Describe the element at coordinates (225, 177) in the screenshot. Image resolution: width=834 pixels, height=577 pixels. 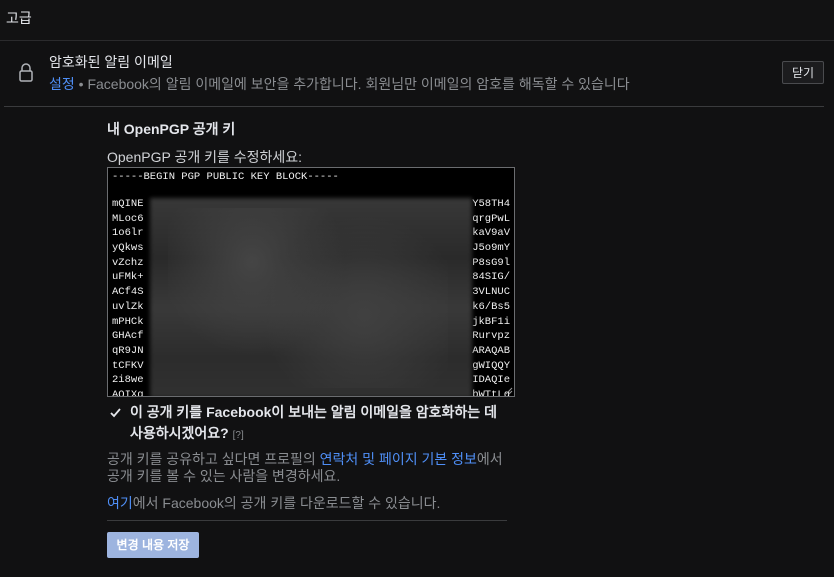
I see `pgp-key-header: -----BEGIN PGP PUBLIC KEY BLOCK-----` at that location.